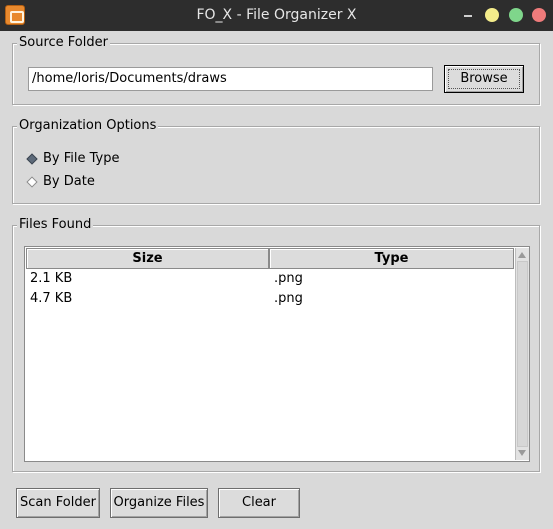  What do you see at coordinates (159, 503) in the screenshot?
I see `organize-files-button: Organize Files` at bounding box center [159, 503].